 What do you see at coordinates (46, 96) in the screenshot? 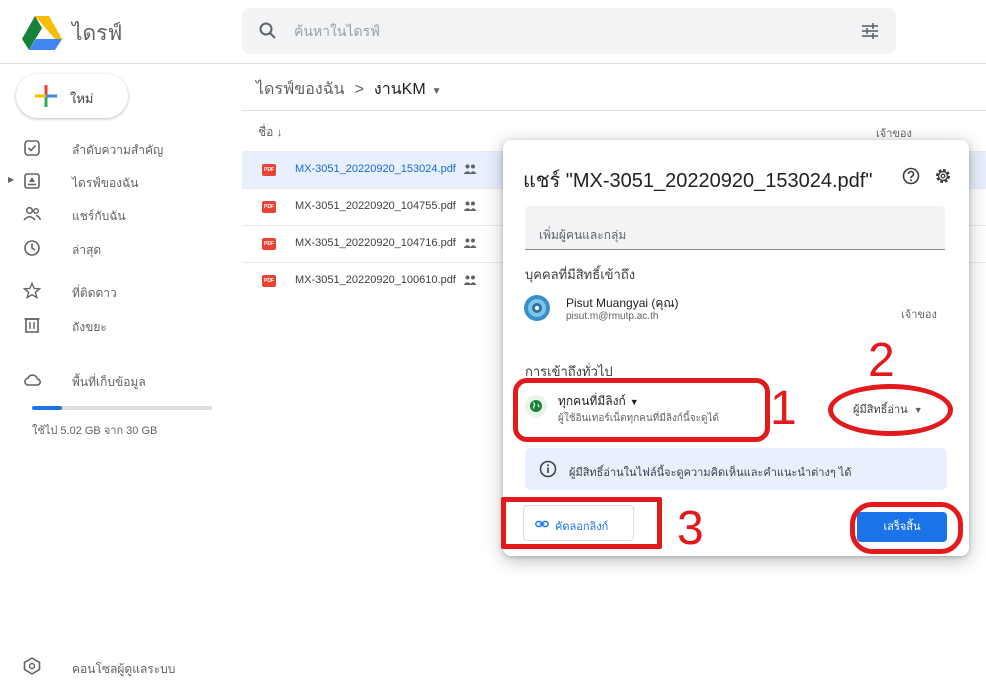
I see `plus-icon` at bounding box center [46, 96].